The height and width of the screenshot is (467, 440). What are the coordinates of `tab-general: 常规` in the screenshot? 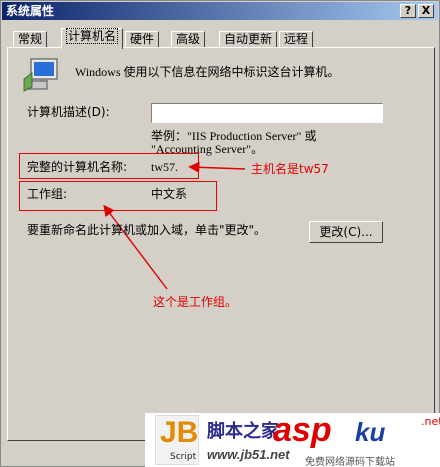 It's located at (30, 39).